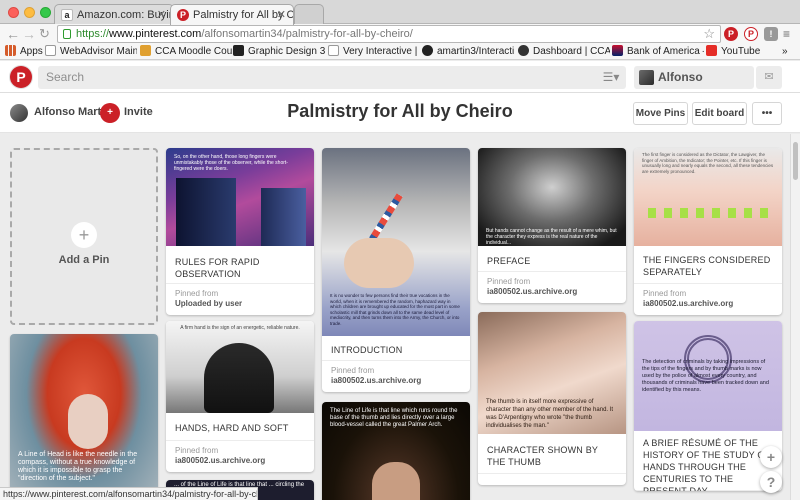 The image size is (800, 500). Describe the element at coordinates (741, 52) in the screenshot. I see `bookmark-youtube: YouTube` at that location.